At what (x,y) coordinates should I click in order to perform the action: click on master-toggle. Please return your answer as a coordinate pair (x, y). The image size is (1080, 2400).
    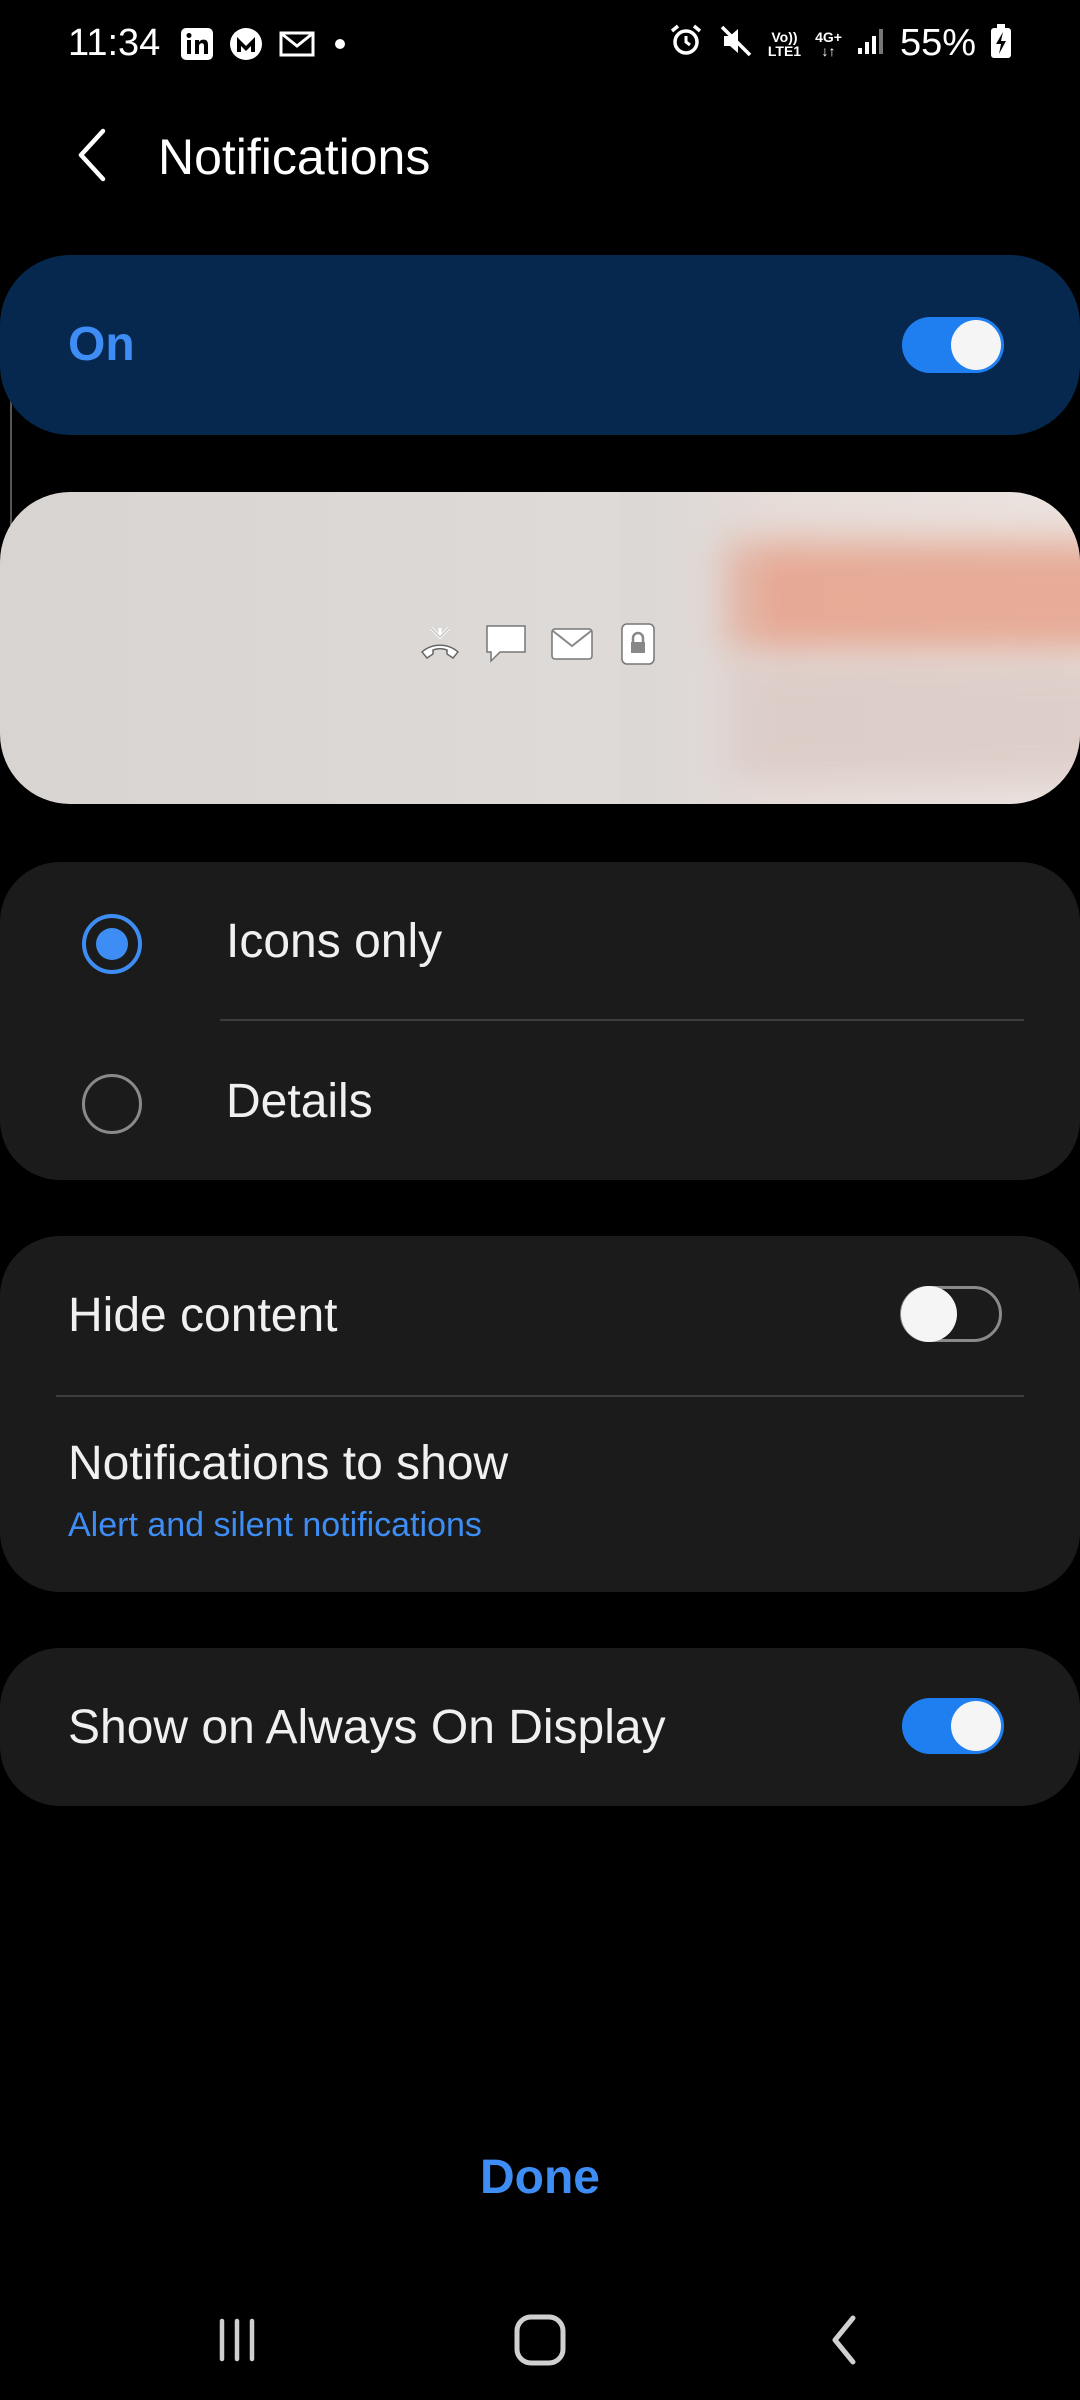
    Looking at the image, I should click on (953, 345).